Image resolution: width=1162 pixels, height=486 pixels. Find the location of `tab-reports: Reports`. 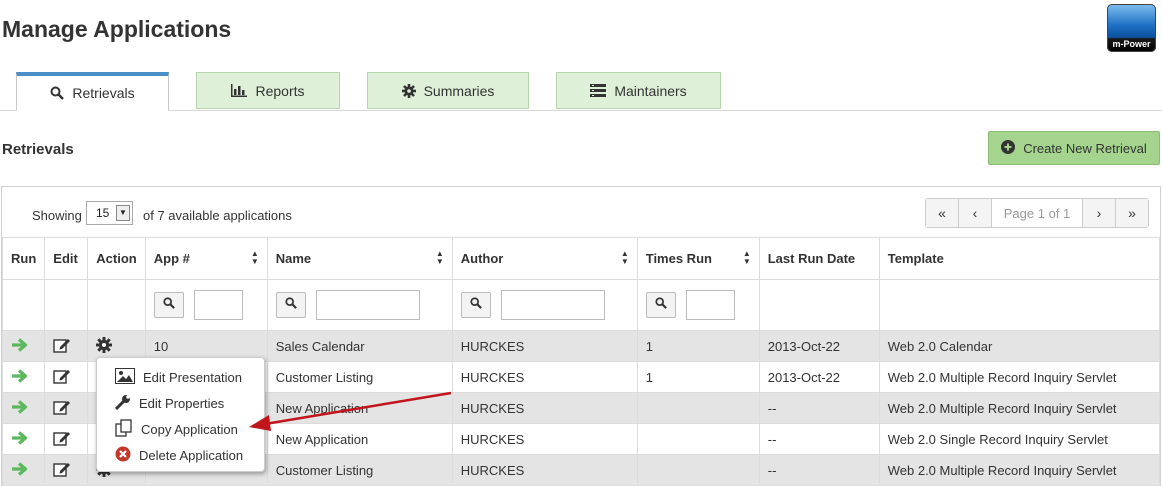

tab-reports: Reports is located at coordinates (268, 90).